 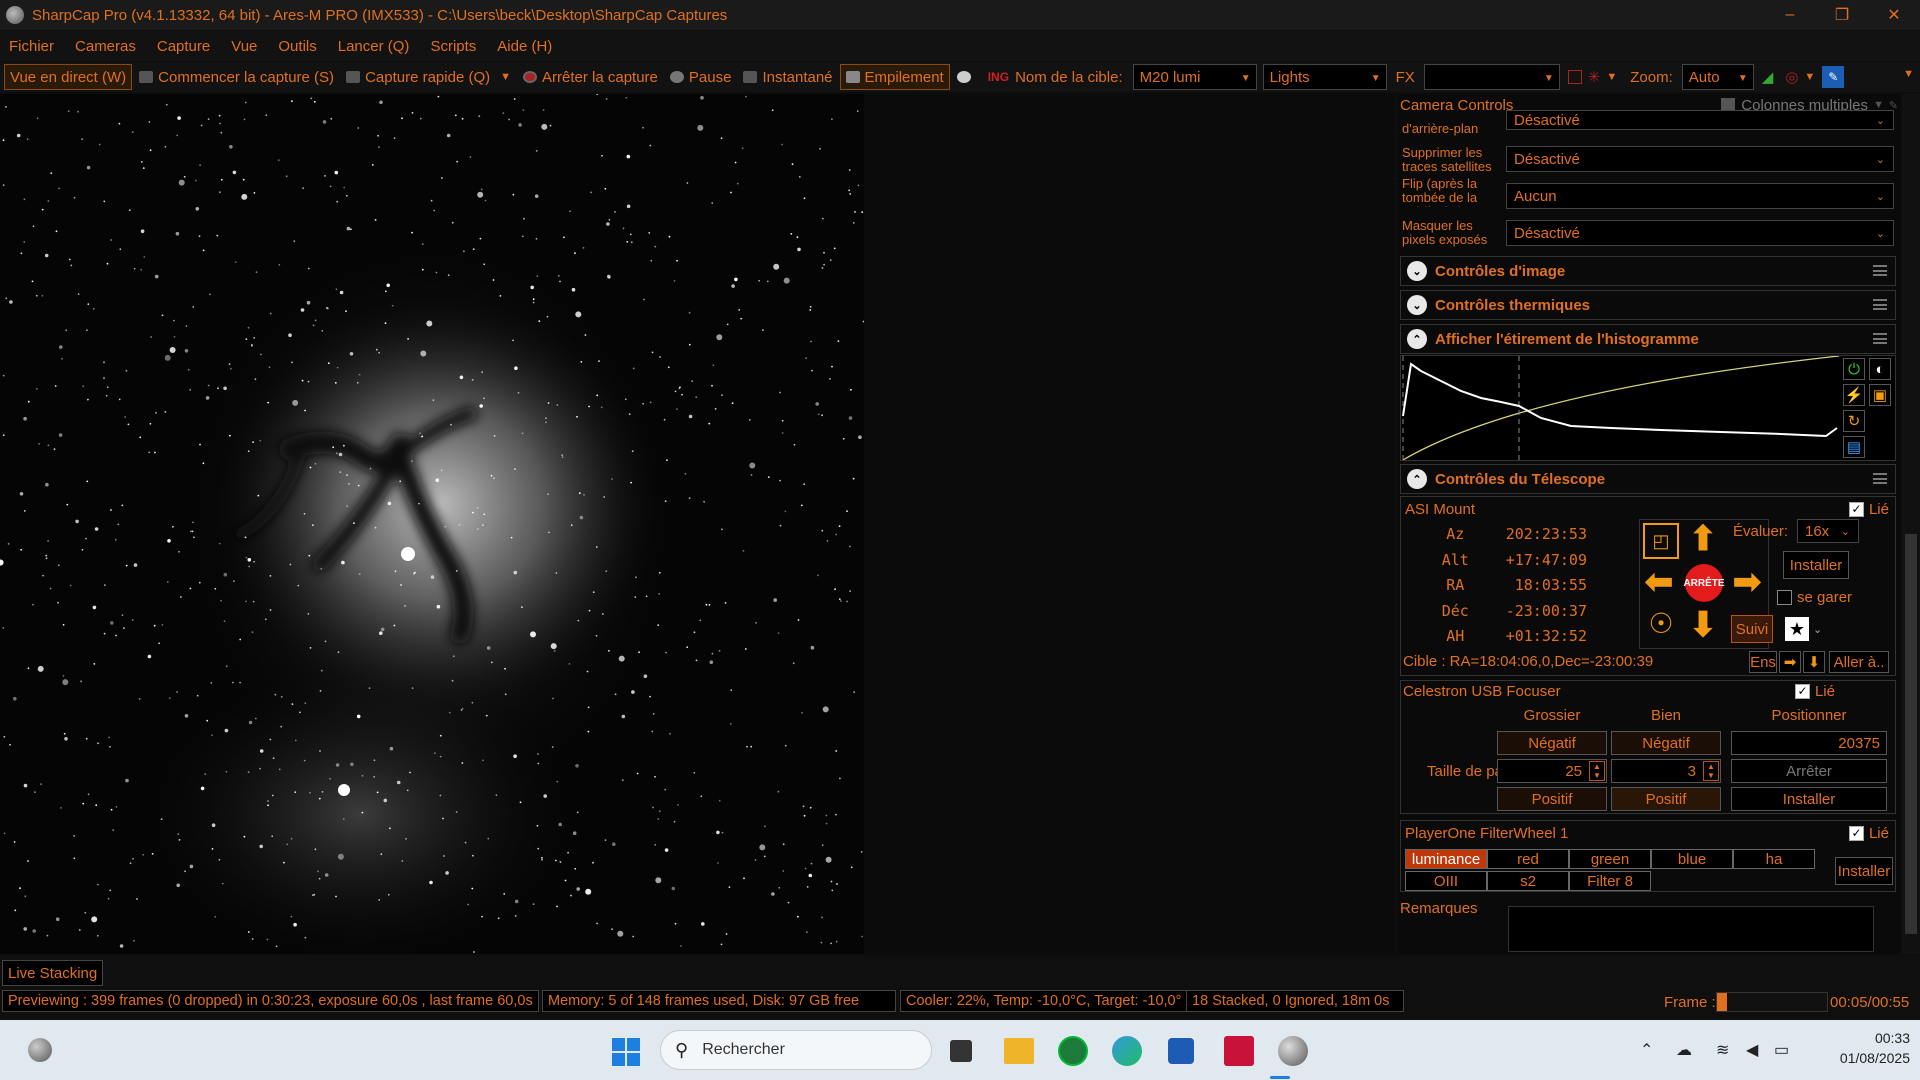 What do you see at coordinates (1860, 1058) in the screenshot?
I see `clock-date: 01/08/2025` at bounding box center [1860, 1058].